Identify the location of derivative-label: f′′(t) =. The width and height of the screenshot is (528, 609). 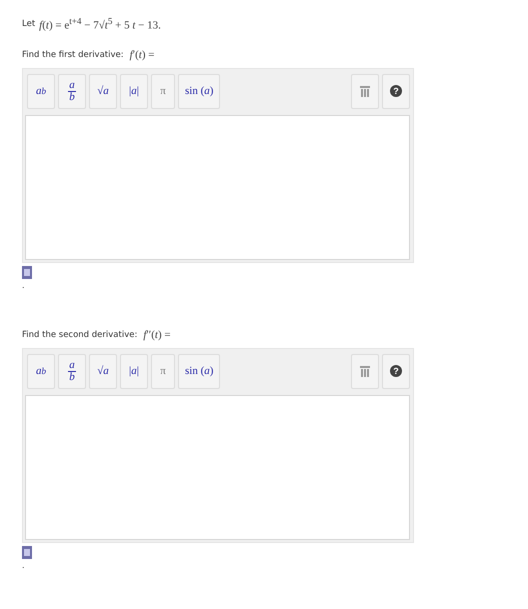
(157, 335).